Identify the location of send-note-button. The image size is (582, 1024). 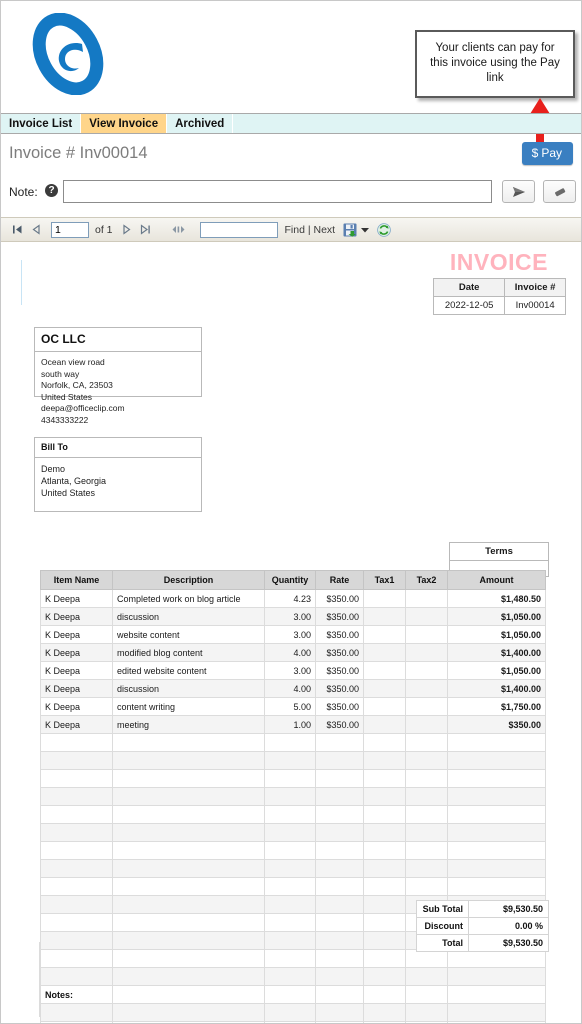
(518, 191).